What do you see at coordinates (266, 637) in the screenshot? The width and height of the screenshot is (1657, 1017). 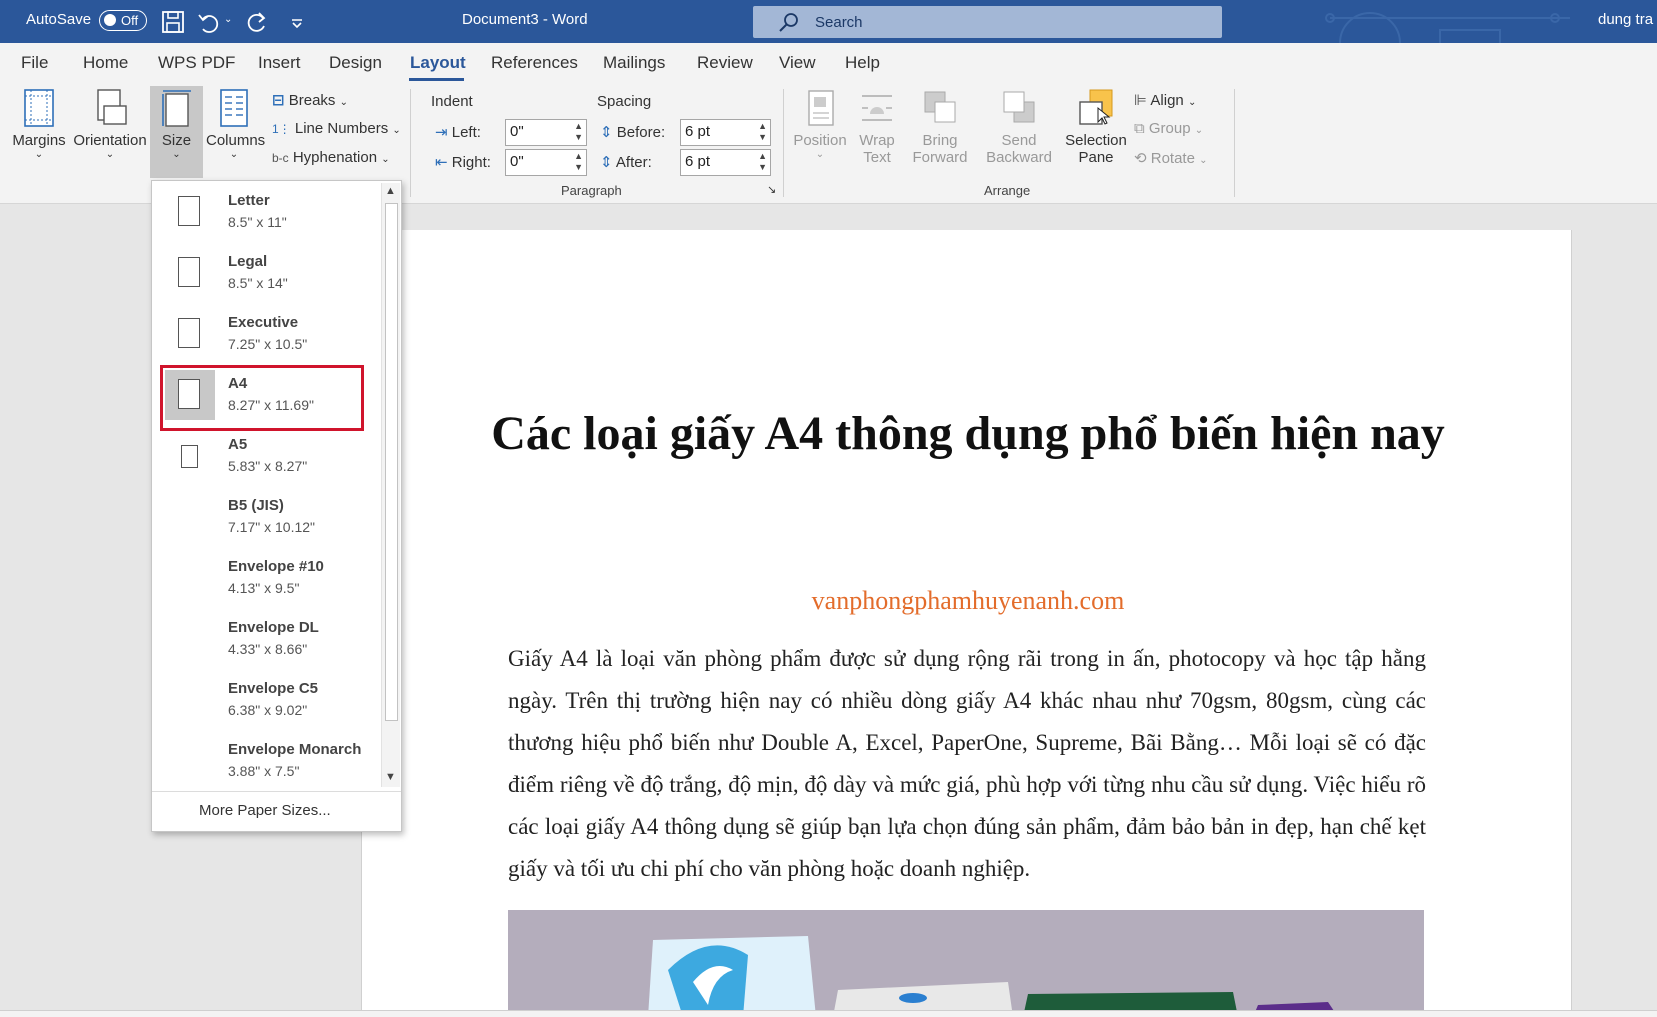 I see `paper-size-envelope-dl: Envelope DL 4.33" x 8.66"` at bounding box center [266, 637].